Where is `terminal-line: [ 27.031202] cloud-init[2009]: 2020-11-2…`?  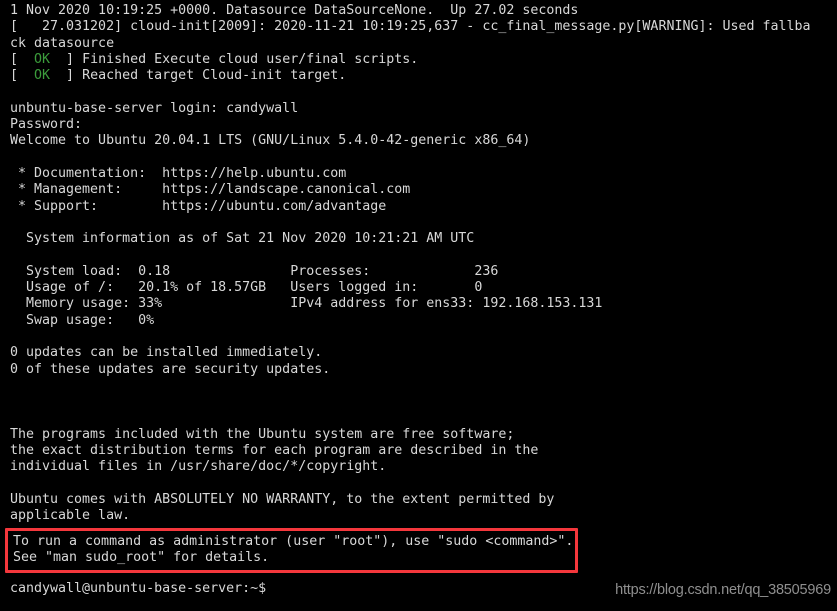
terminal-line: [ 27.031202] cloud-init[2009]: 2020-11-2… is located at coordinates (410, 27).